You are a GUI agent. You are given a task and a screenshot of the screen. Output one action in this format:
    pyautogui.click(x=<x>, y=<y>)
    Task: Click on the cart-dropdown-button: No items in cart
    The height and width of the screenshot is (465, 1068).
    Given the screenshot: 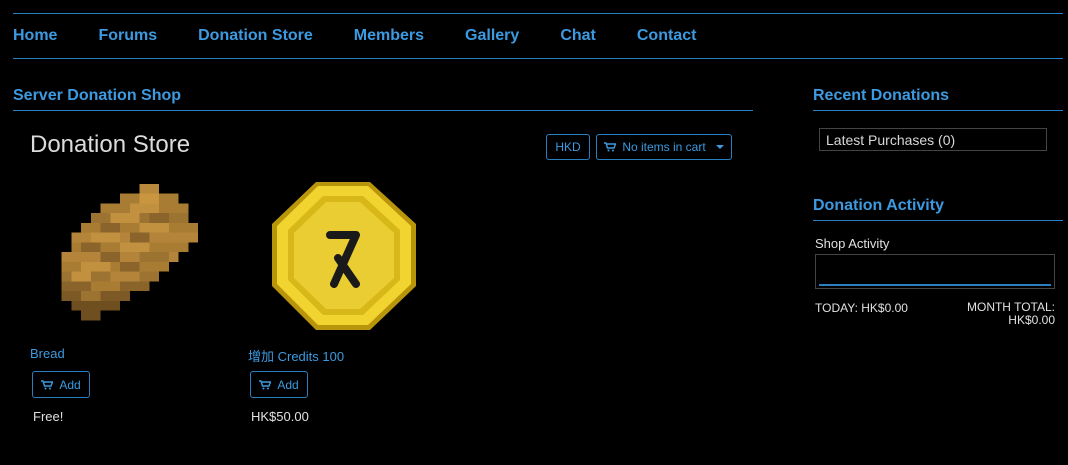 What is the action you would take?
    pyautogui.click(x=664, y=147)
    